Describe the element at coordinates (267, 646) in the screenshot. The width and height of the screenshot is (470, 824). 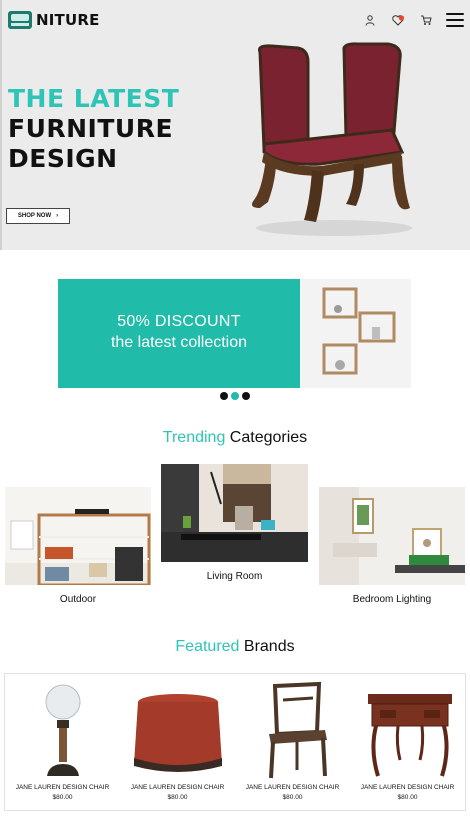
I see `featured-heading-rest: Brands` at that location.